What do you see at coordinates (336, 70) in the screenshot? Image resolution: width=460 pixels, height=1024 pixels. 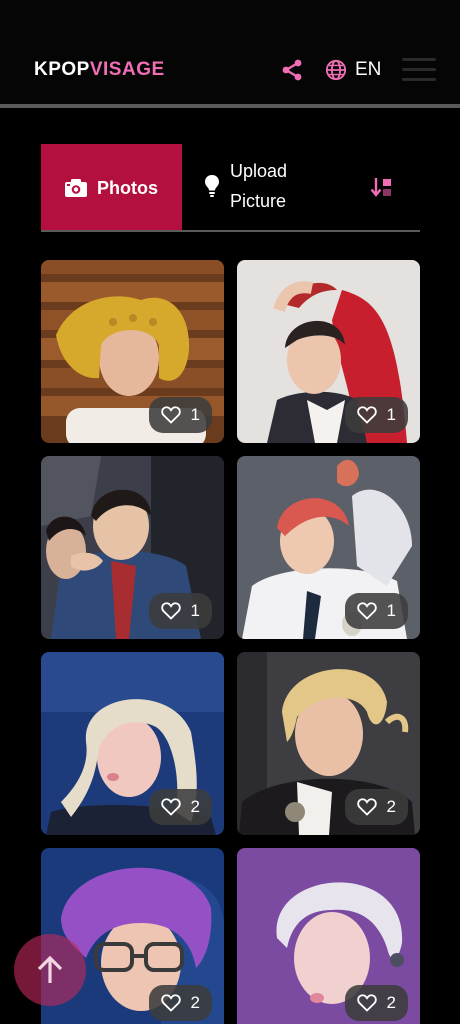 I see `globe-icon` at bounding box center [336, 70].